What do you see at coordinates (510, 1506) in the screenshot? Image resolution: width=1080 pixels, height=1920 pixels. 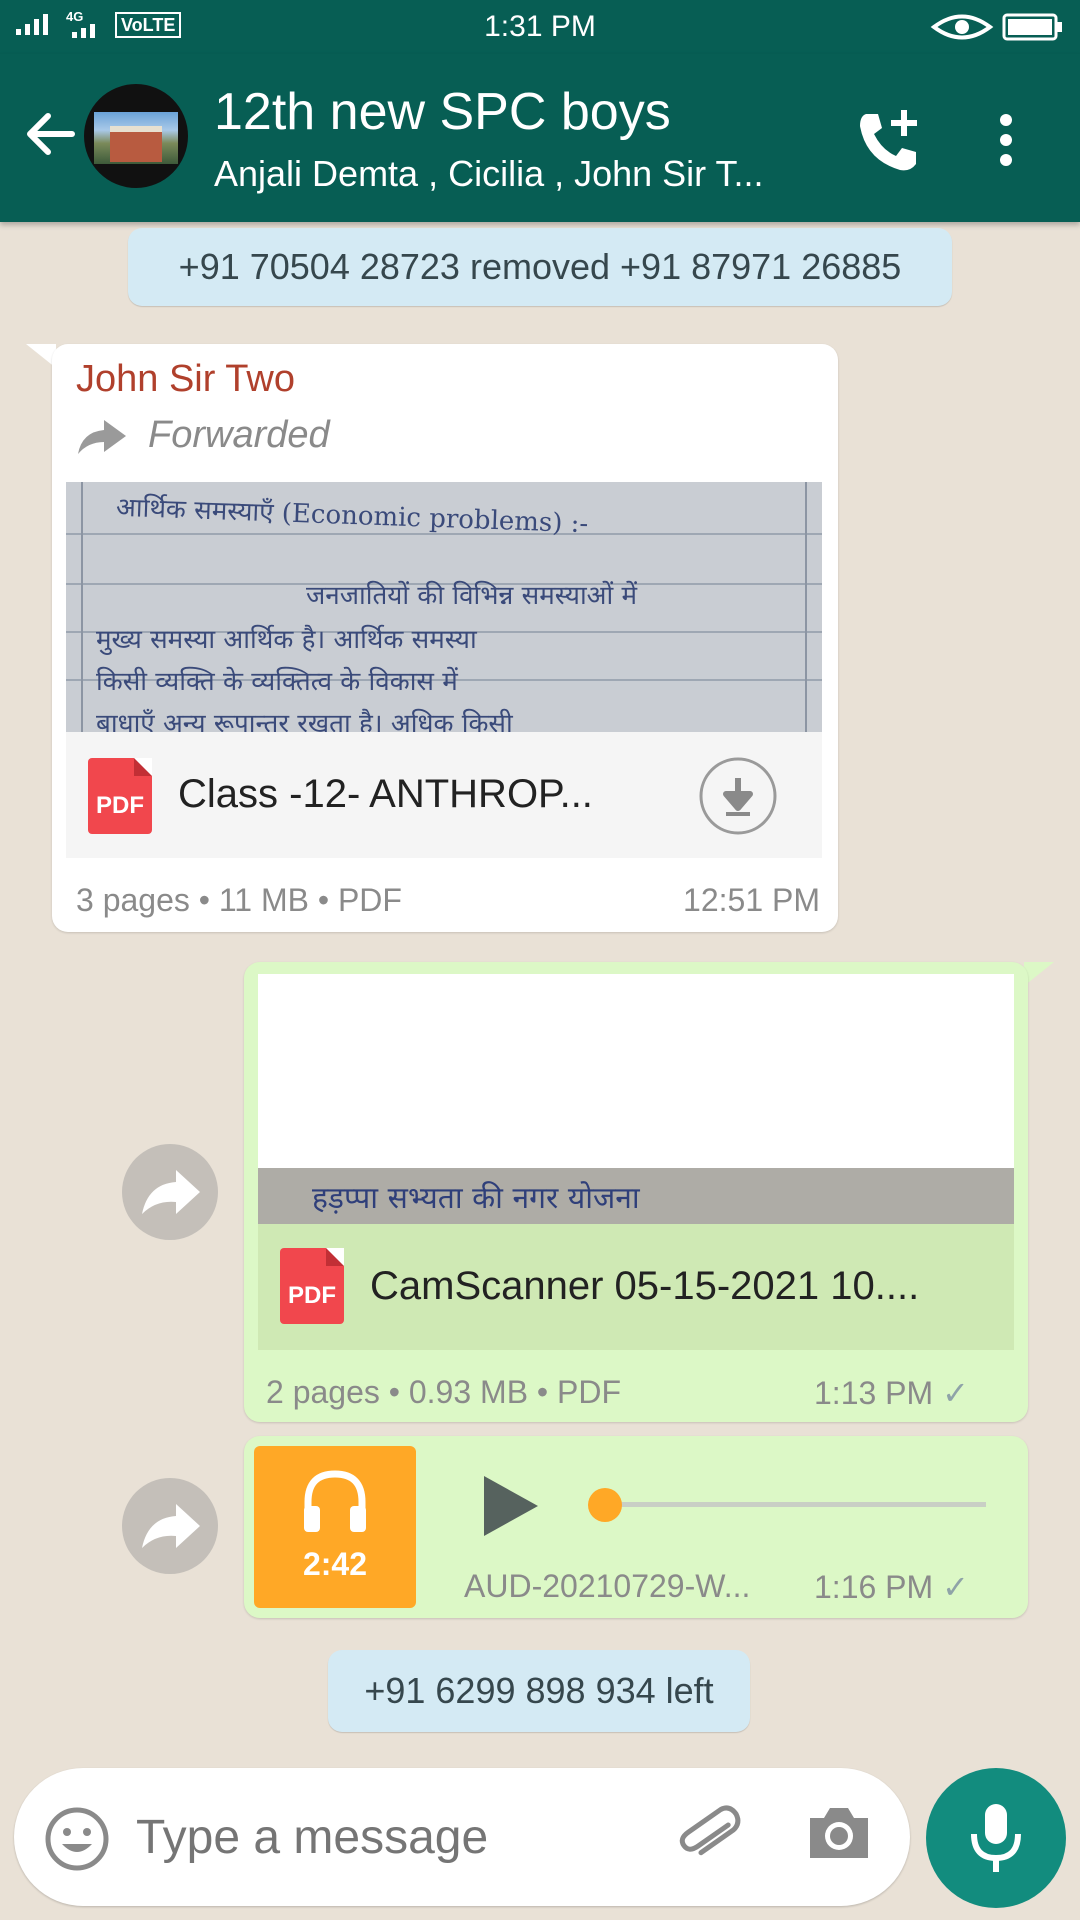 I see `play-icon` at bounding box center [510, 1506].